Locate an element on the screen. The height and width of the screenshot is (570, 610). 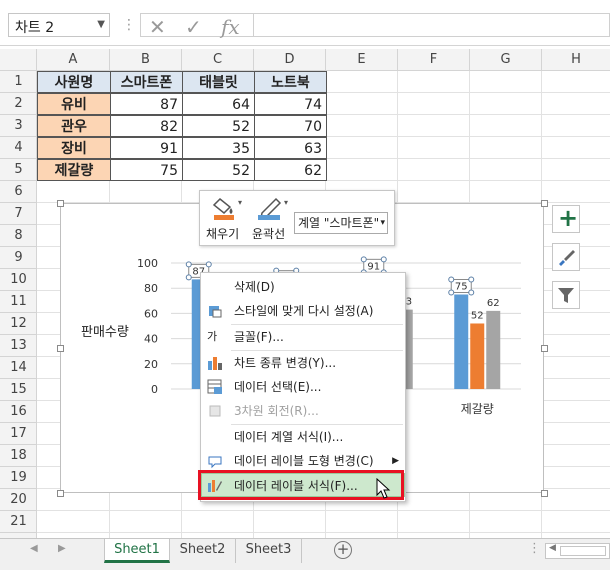
chart-elements-button: + is located at coordinates (566, 218).